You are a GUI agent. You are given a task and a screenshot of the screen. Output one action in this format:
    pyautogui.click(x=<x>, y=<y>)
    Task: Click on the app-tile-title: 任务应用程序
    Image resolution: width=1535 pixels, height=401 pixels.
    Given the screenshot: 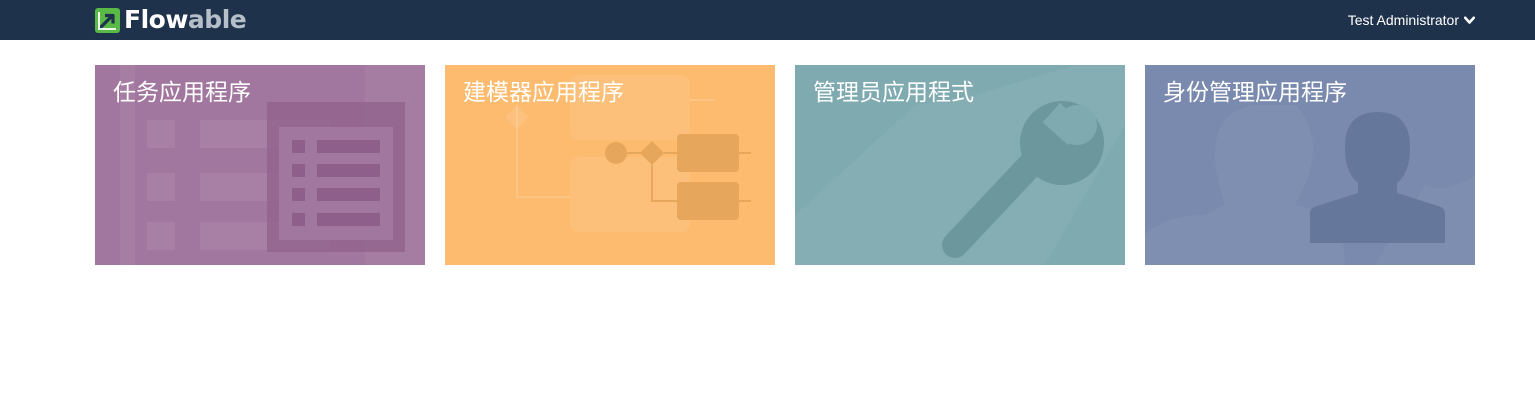 What is the action you would take?
    pyautogui.click(x=182, y=93)
    